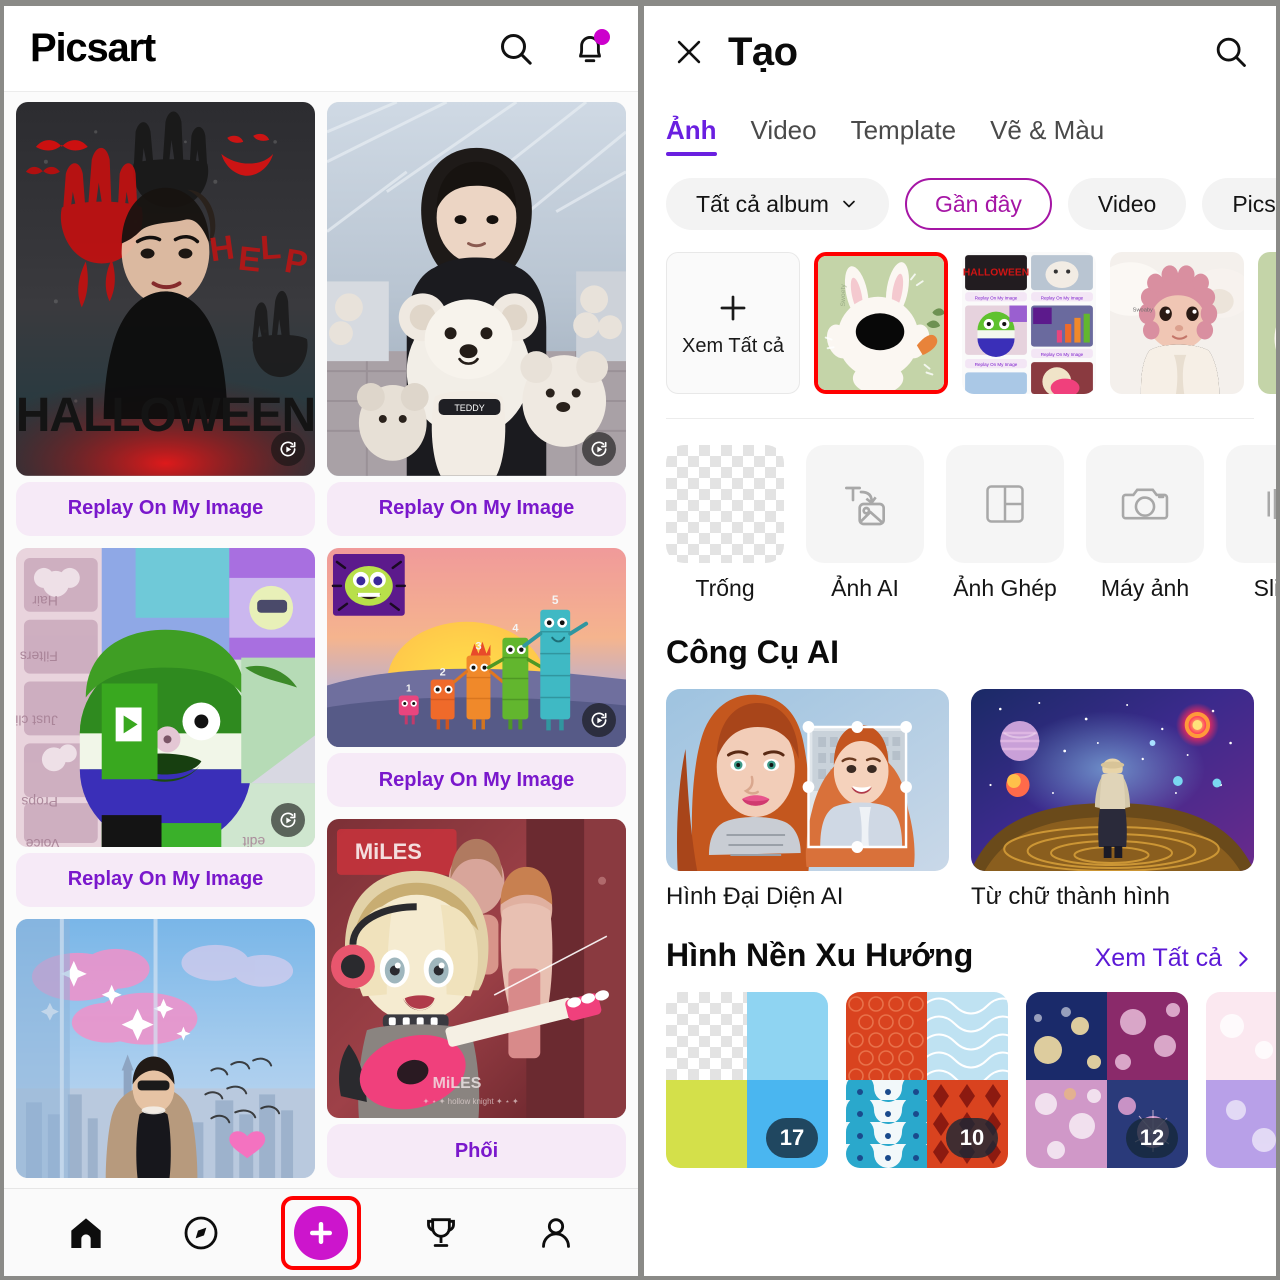 The width and height of the screenshot is (1280, 1280). I want to click on feed-thumbnail: TEDDY, so click(476, 289).